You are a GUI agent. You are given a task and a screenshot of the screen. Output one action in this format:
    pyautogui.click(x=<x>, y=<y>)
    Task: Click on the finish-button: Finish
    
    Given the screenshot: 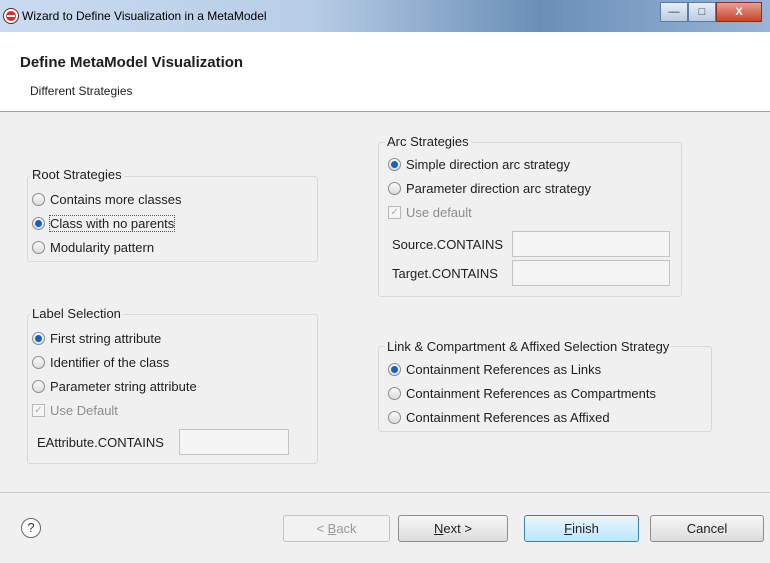 What is the action you would take?
    pyautogui.click(x=581, y=528)
    